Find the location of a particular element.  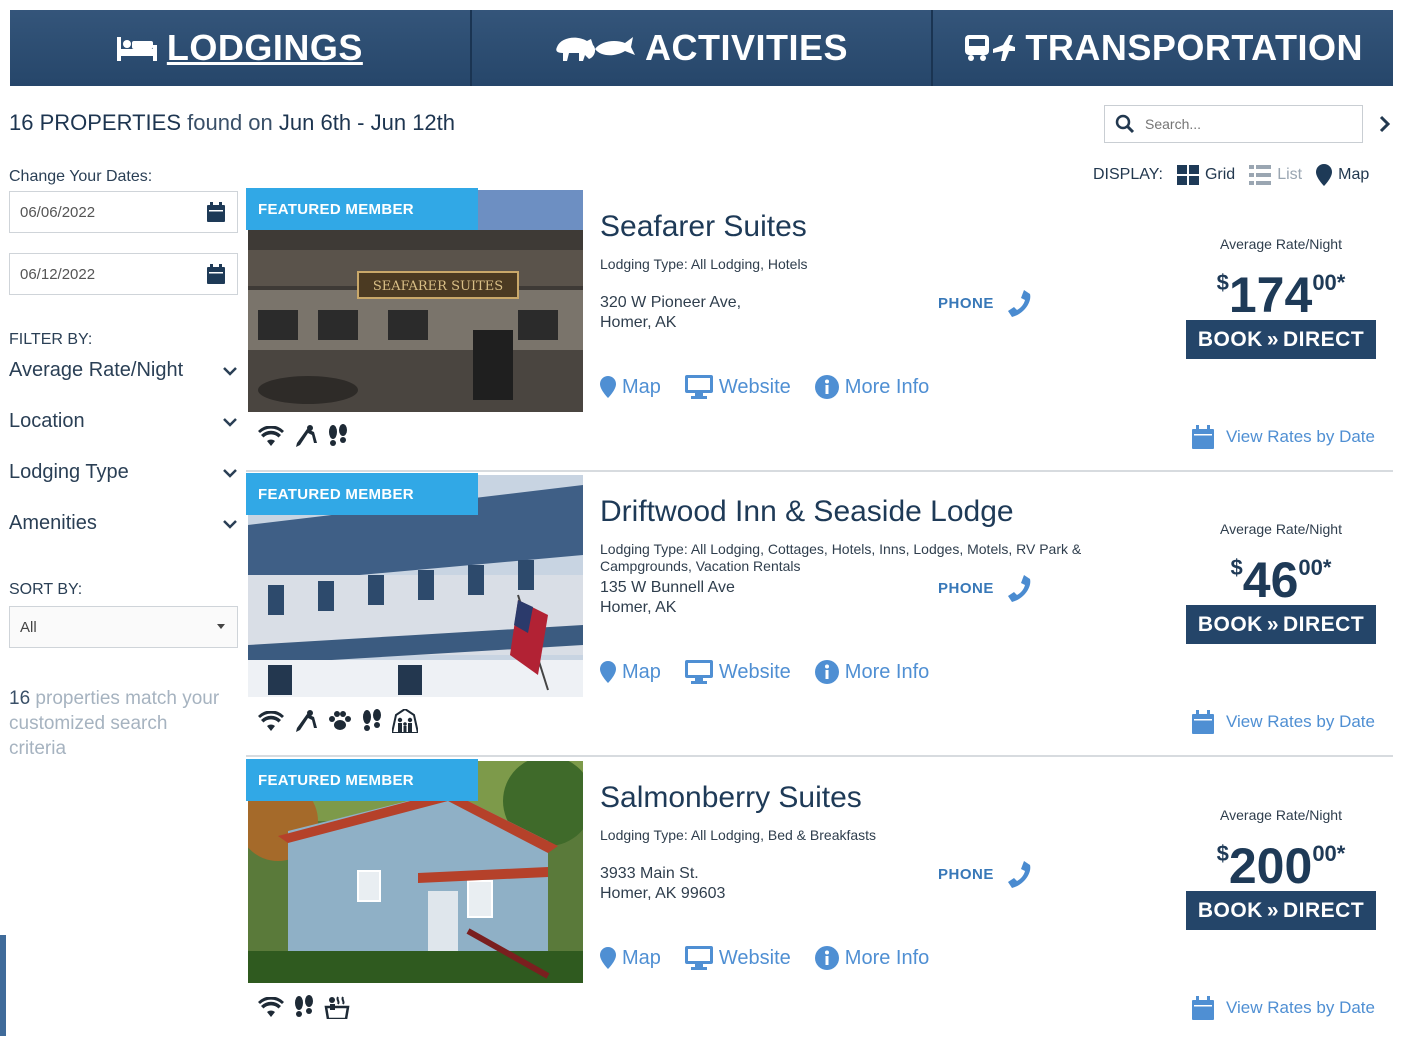

end-date-field: 06/12/2022 is located at coordinates (123, 274).